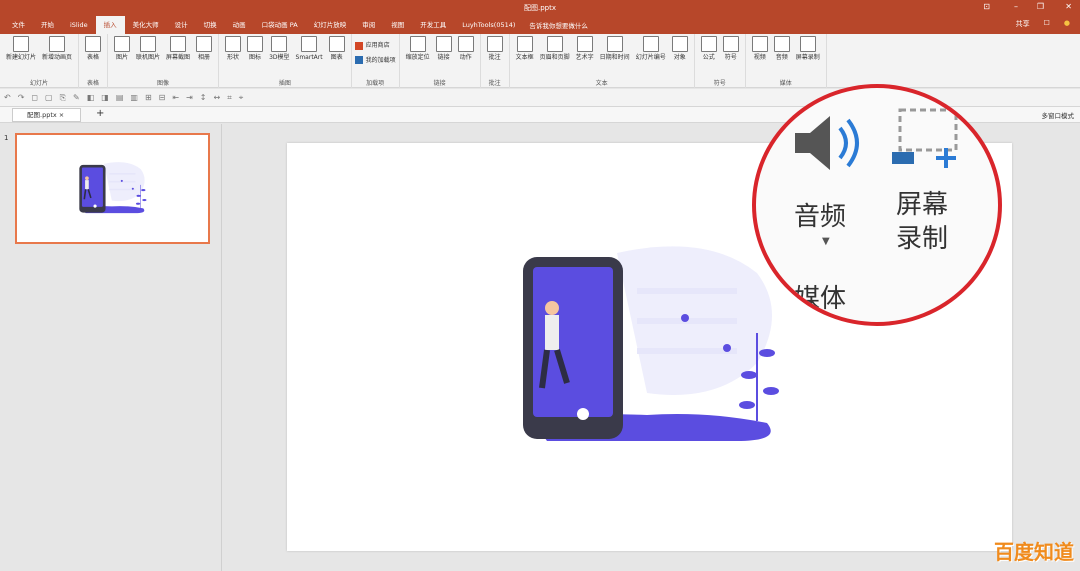 The height and width of the screenshot is (571, 1080). Describe the element at coordinates (922, 222) in the screenshot. I see `screen-record-label: 屏幕 录制` at that location.